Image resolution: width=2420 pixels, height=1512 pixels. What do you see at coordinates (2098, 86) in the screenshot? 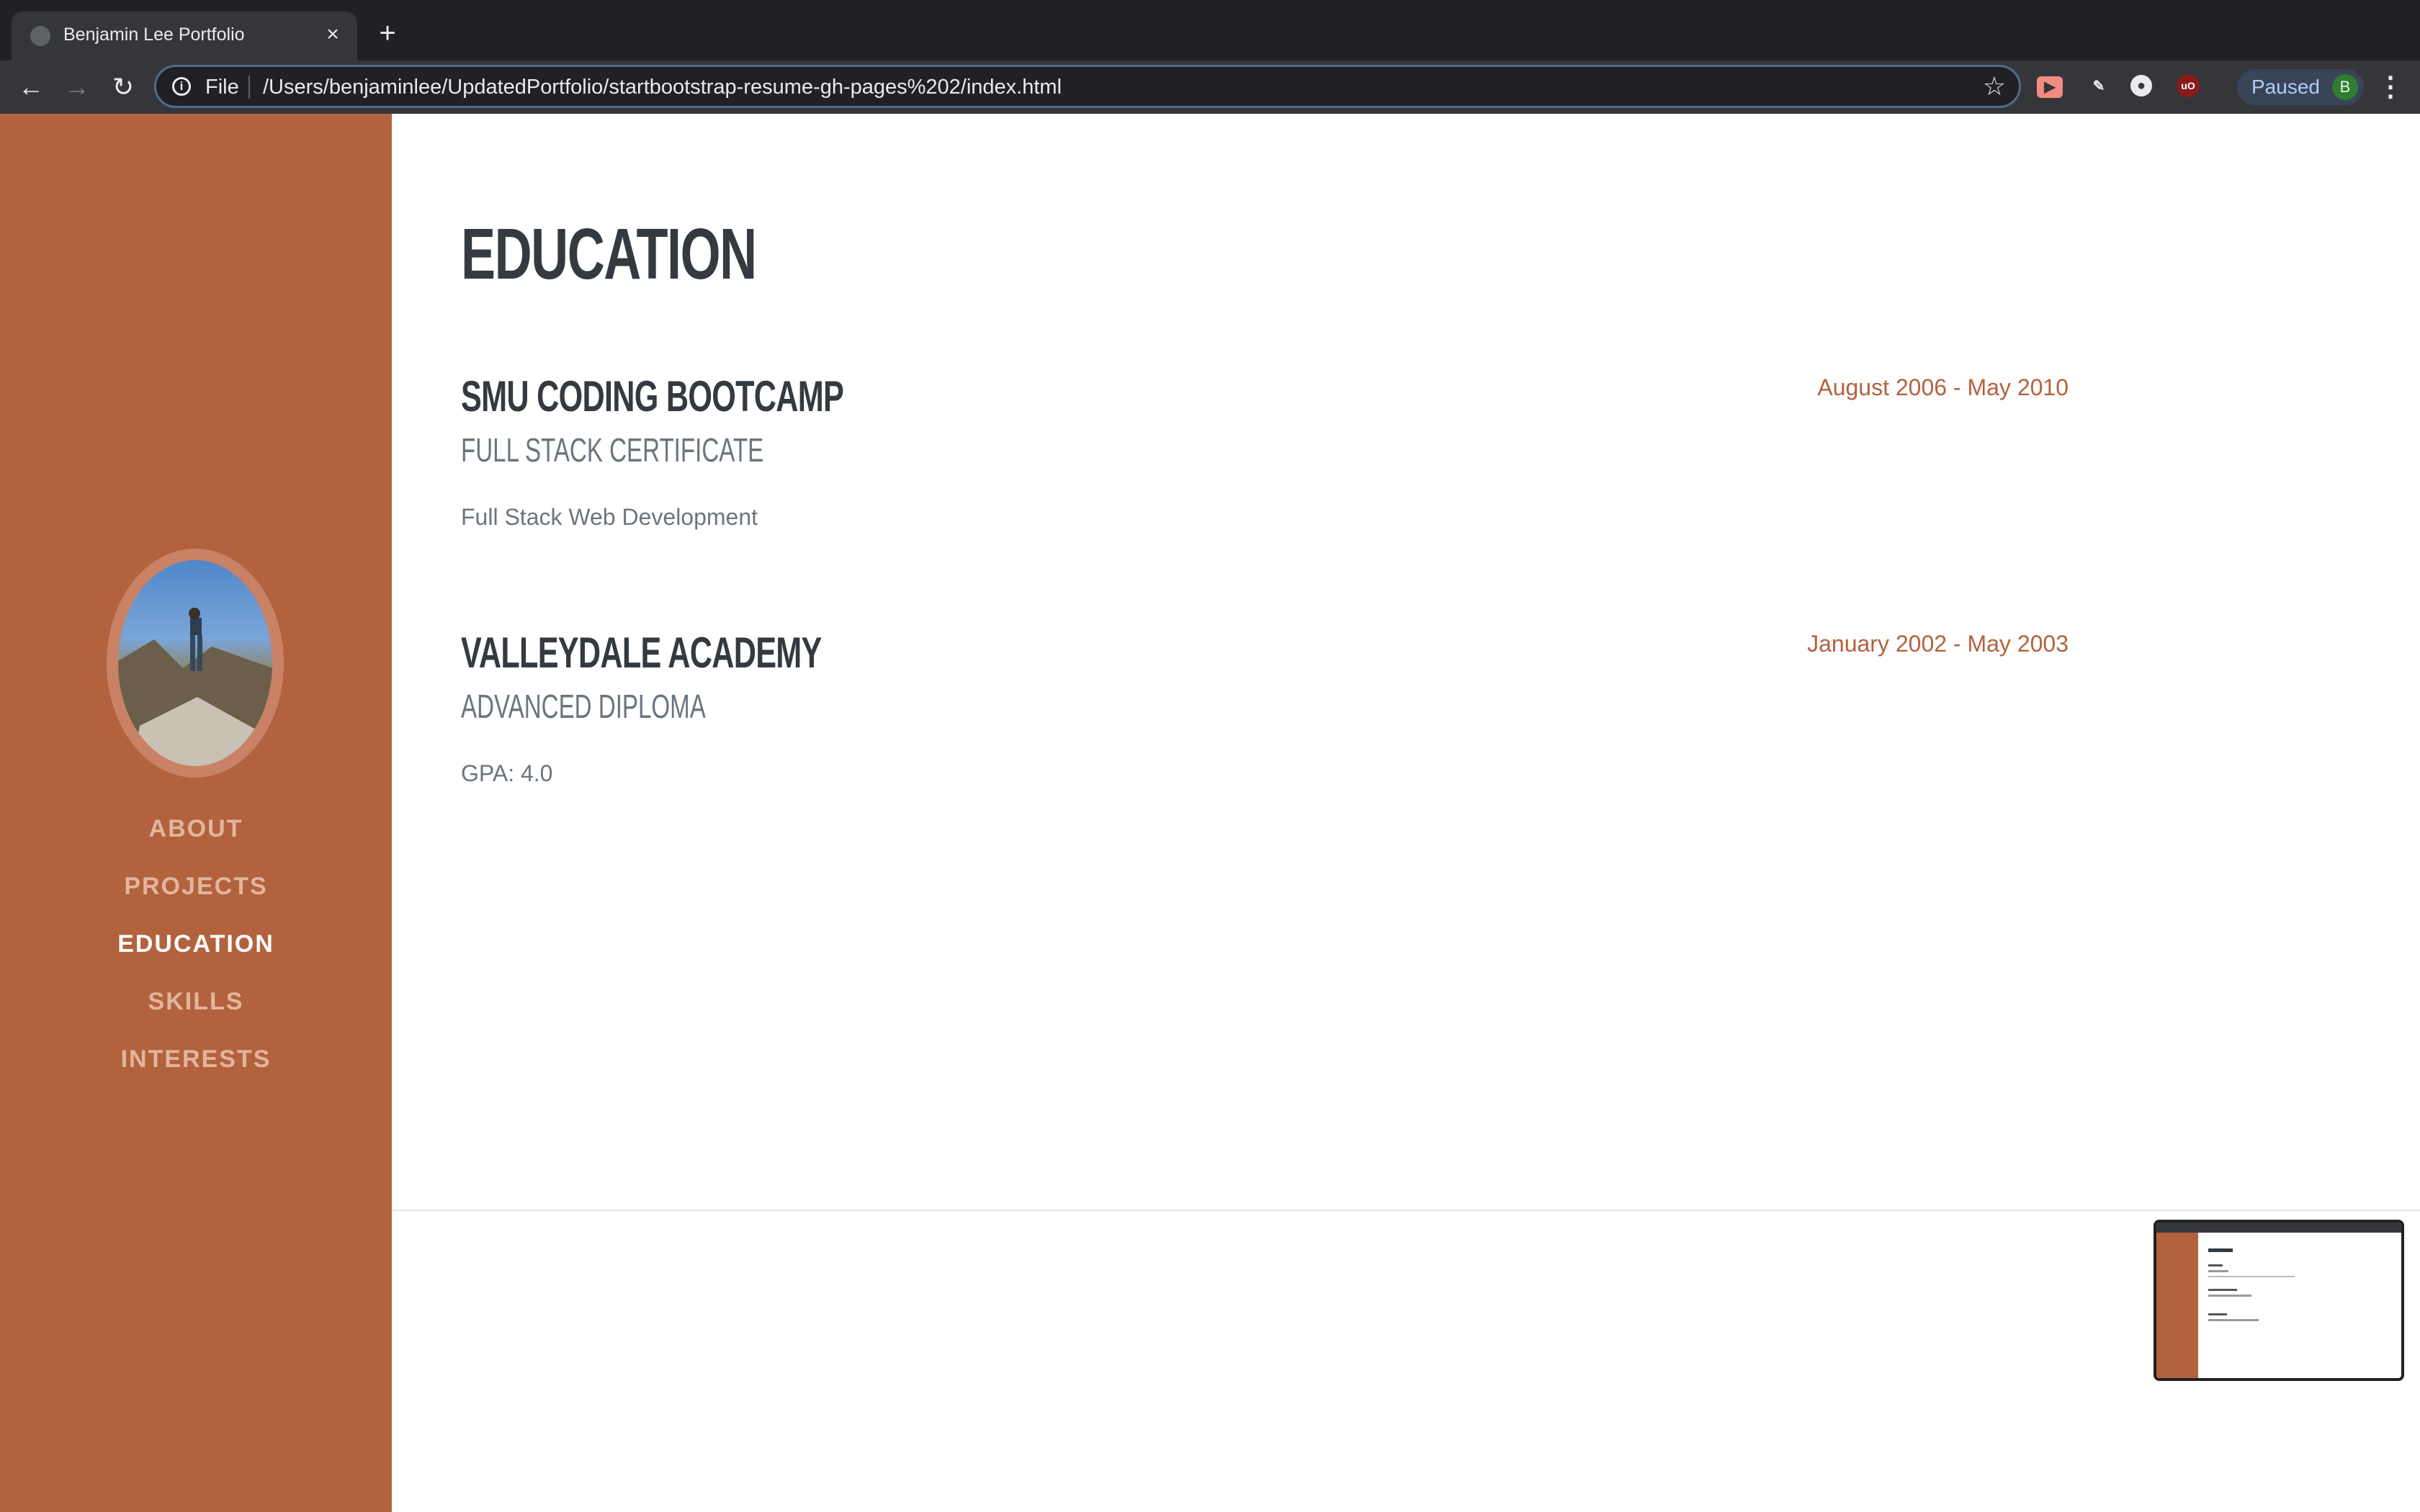
I see `extension-pen-icon: ✎` at bounding box center [2098, 86].